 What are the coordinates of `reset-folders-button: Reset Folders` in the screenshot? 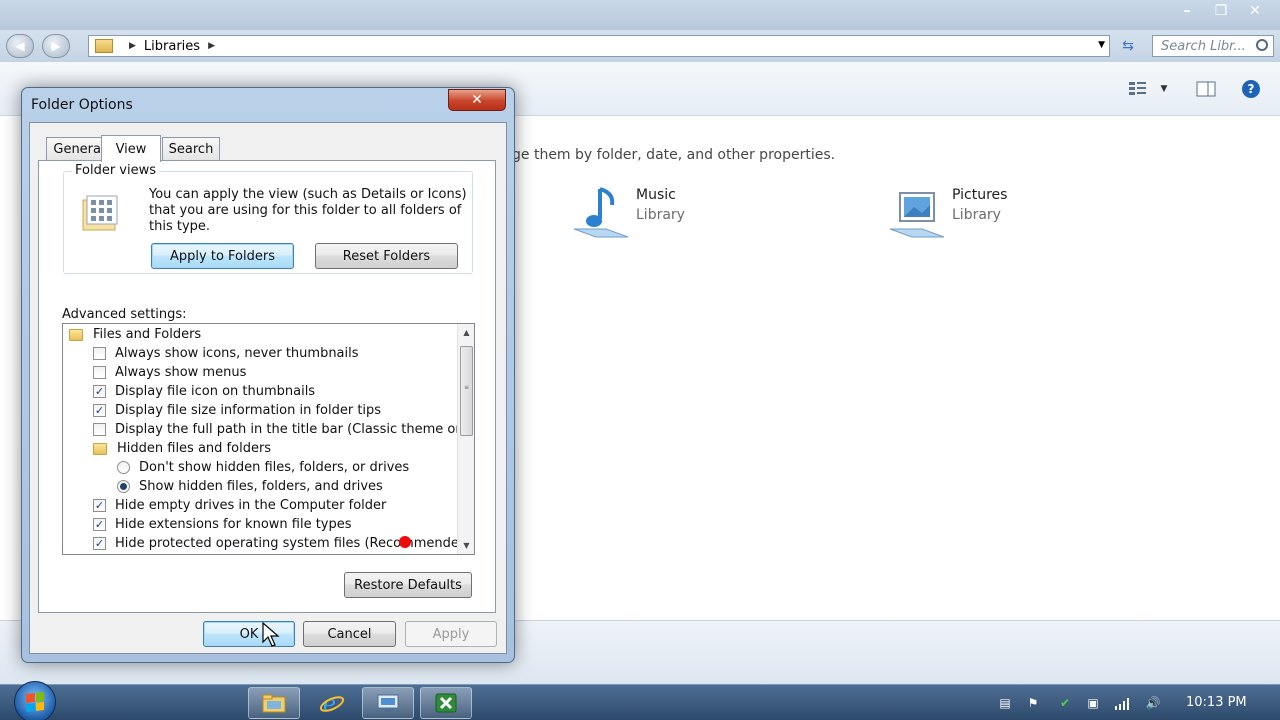 It's located at (386, 256).